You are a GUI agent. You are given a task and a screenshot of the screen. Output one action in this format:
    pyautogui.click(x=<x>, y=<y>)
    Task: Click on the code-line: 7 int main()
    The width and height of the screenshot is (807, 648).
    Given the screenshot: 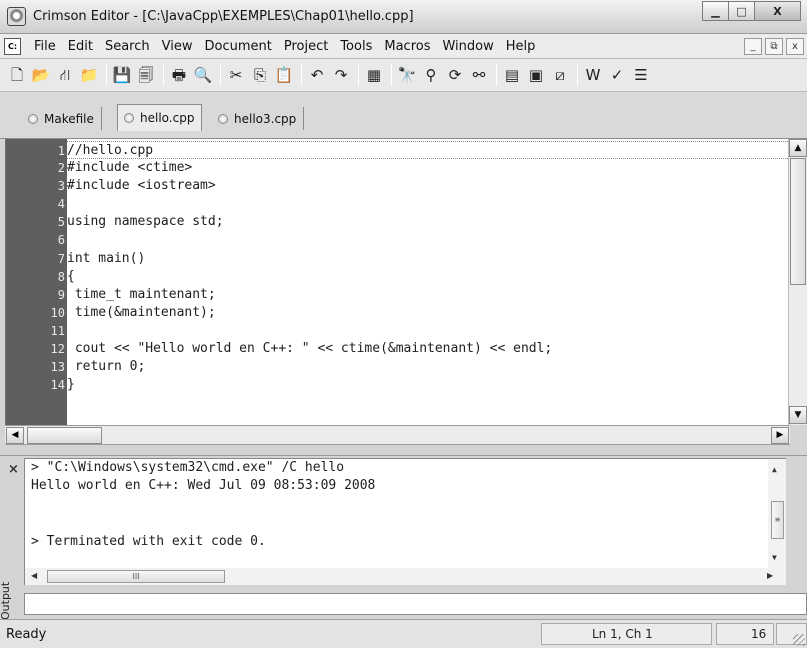 What is the action you would take?
    pyautogui.click(x=423, y=259)
    